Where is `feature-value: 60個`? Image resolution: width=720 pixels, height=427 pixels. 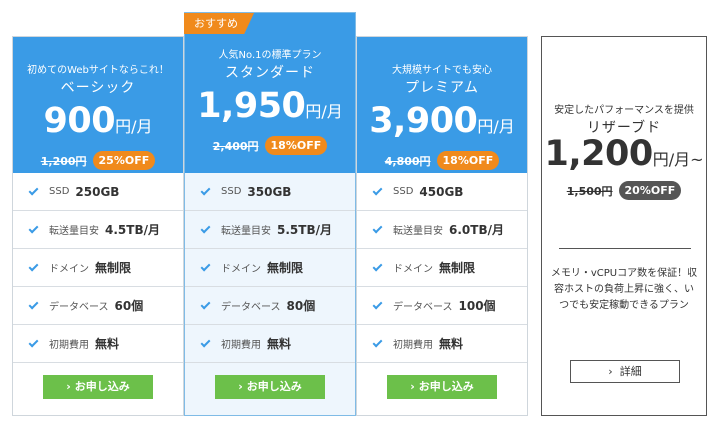 feature-value: 60個 is located at coordinates (129, 306).